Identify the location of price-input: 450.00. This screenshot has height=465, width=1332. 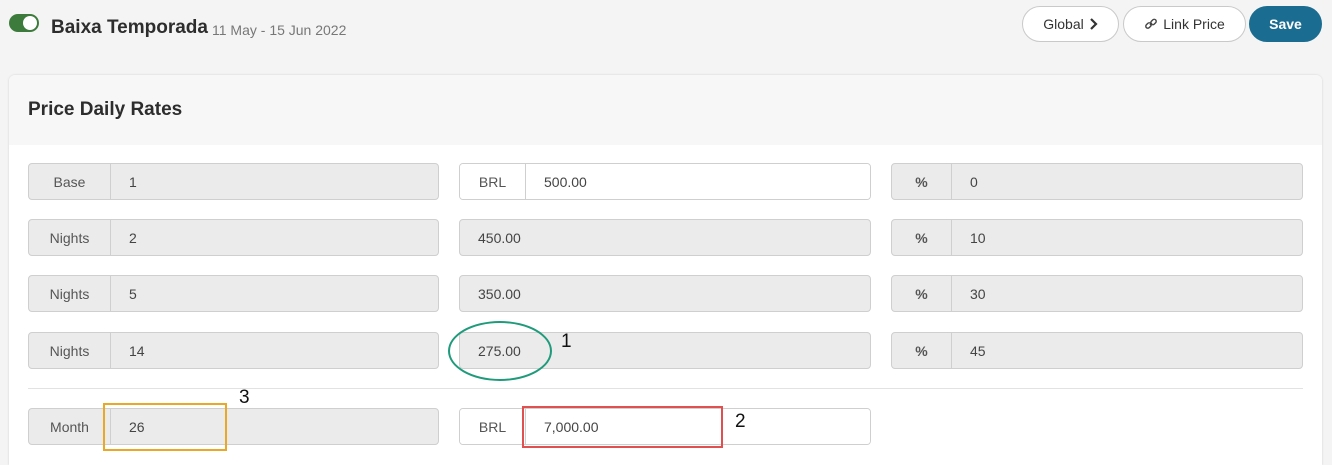
(665, 237).